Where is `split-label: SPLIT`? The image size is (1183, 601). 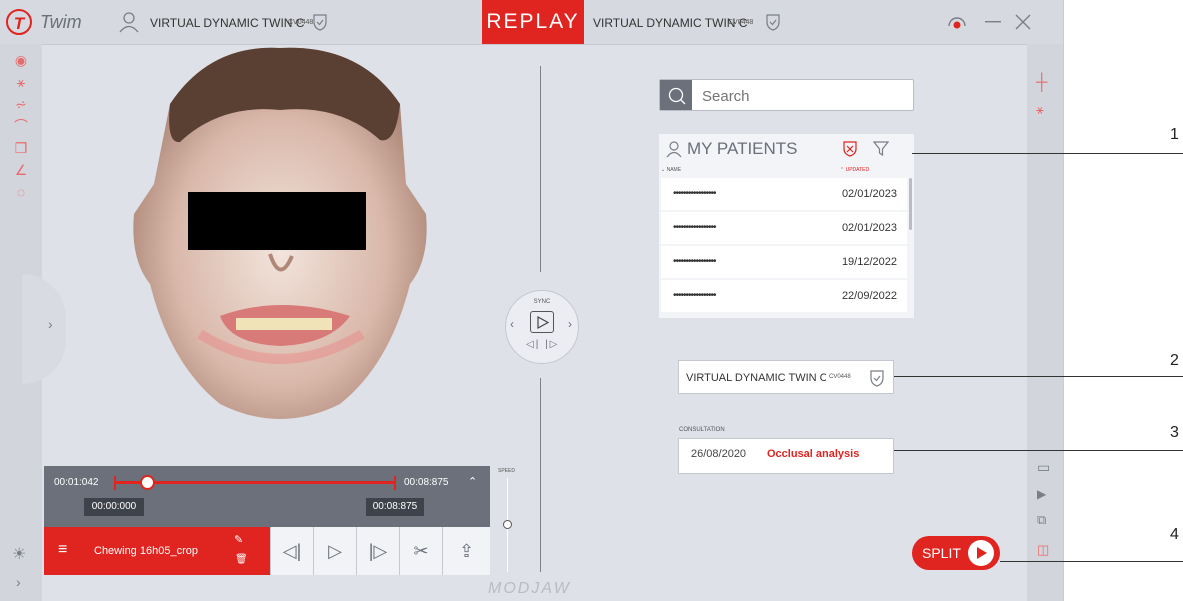 split-label: SPLIT is located at coordinates (941, 553).